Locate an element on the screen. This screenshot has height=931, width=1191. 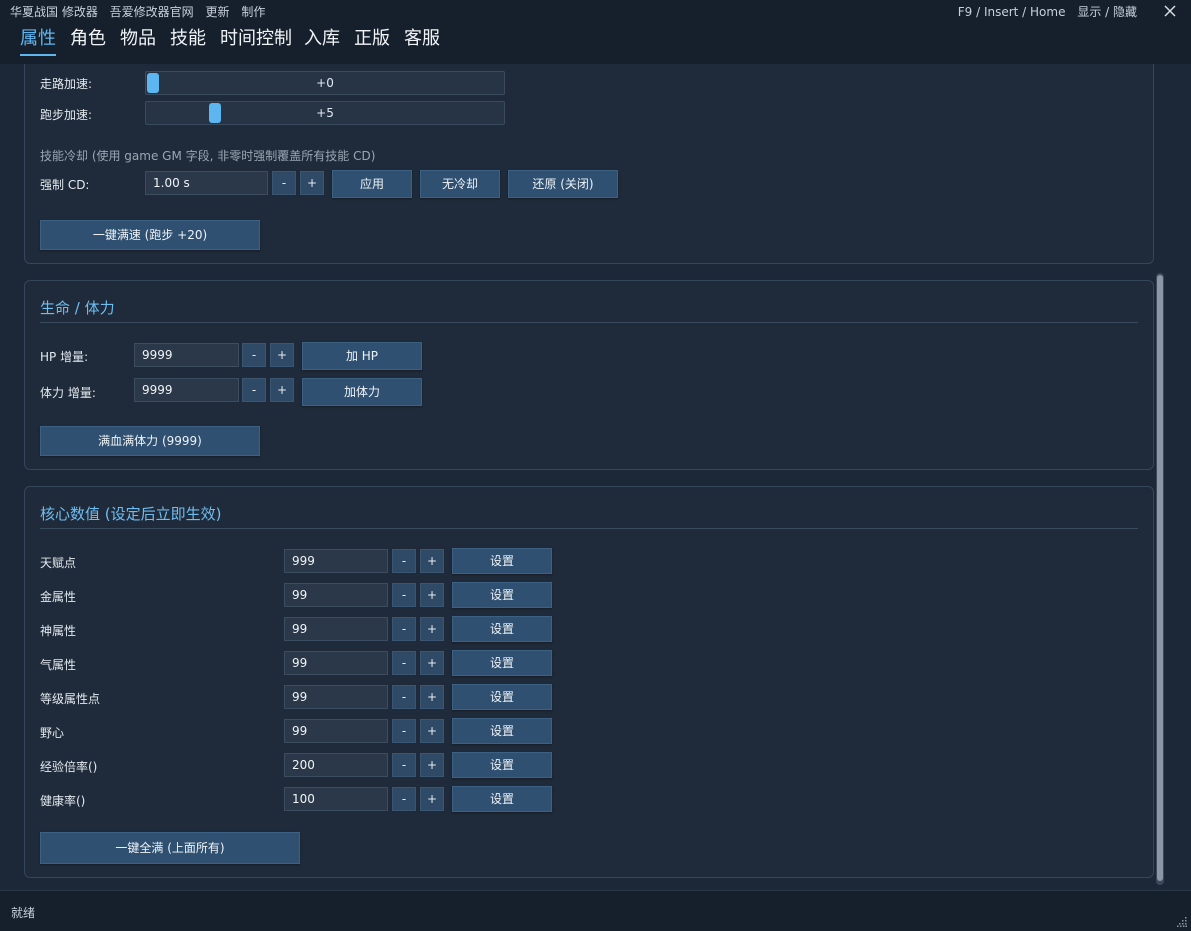
tab-genuine: 正版 is located at coordinates (372, 41).